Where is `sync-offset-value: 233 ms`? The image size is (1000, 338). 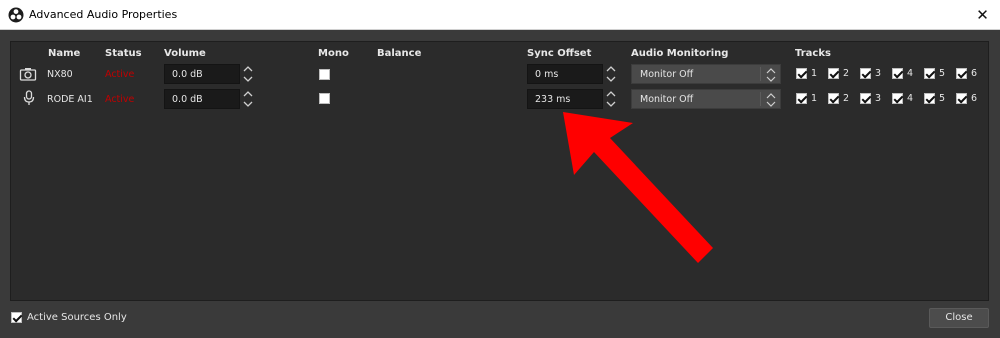 sync-offset-value: 233 ms is located at coordinates (553, 99).